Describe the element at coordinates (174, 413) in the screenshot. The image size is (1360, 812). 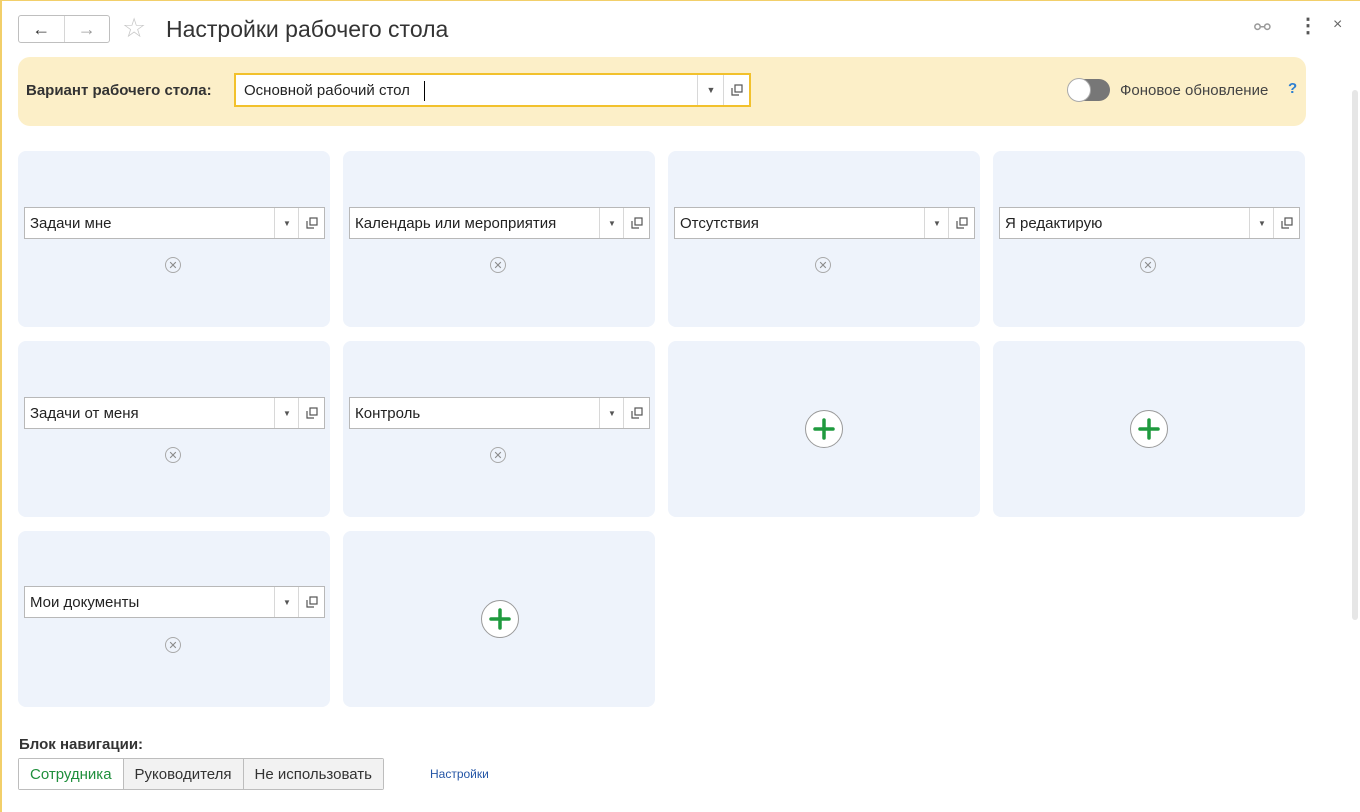
I see `tile-select: Задачи от меня ▼` at that location.